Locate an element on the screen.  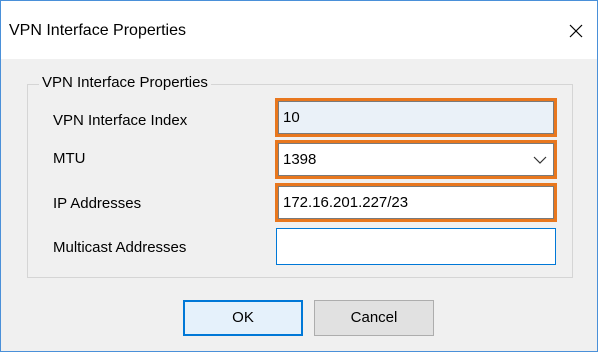
ip-addresses-input: 172.16.201.227/23 is located at coordinates (416, 202).